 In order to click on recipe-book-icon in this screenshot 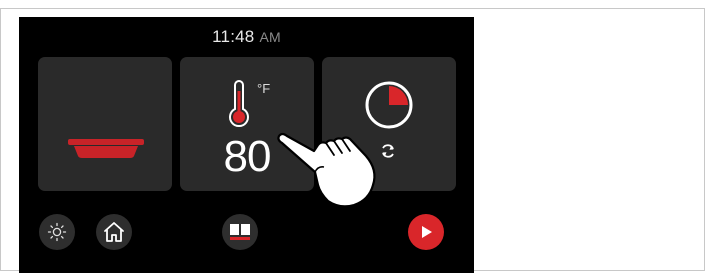, I will do `click(240, 232)`.